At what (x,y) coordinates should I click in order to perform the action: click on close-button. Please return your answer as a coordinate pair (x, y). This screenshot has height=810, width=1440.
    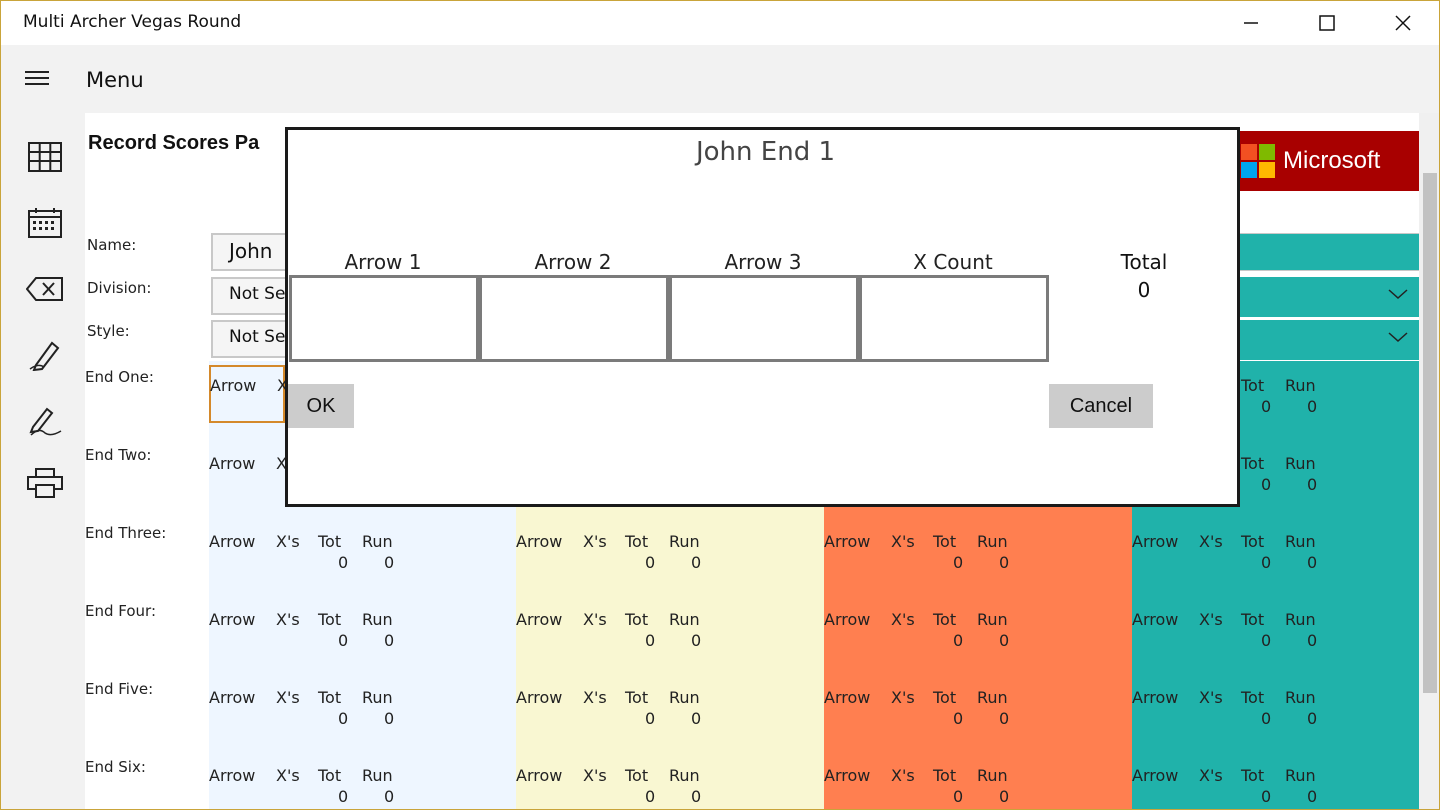
    Looking at the image, I should click on (1402, 23).